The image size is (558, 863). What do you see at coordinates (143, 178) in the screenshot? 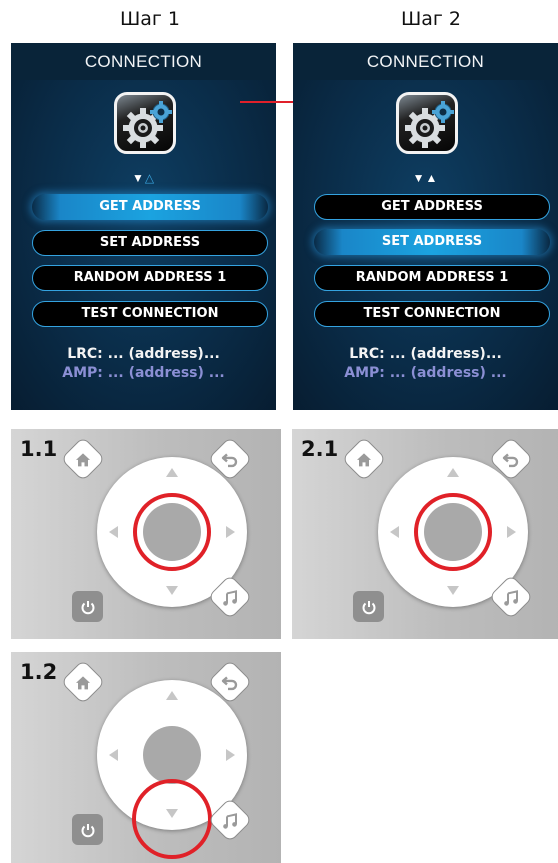
I see `scroll-arrows: ▼△` at bounding box center [143, 178].